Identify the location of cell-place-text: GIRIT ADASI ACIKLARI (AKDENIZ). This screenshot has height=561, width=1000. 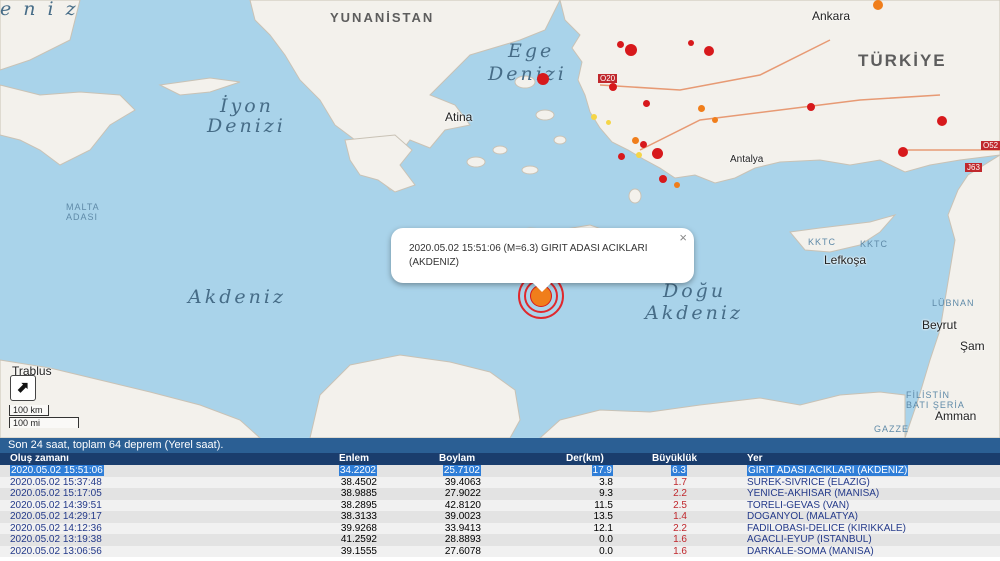
(828, 470).